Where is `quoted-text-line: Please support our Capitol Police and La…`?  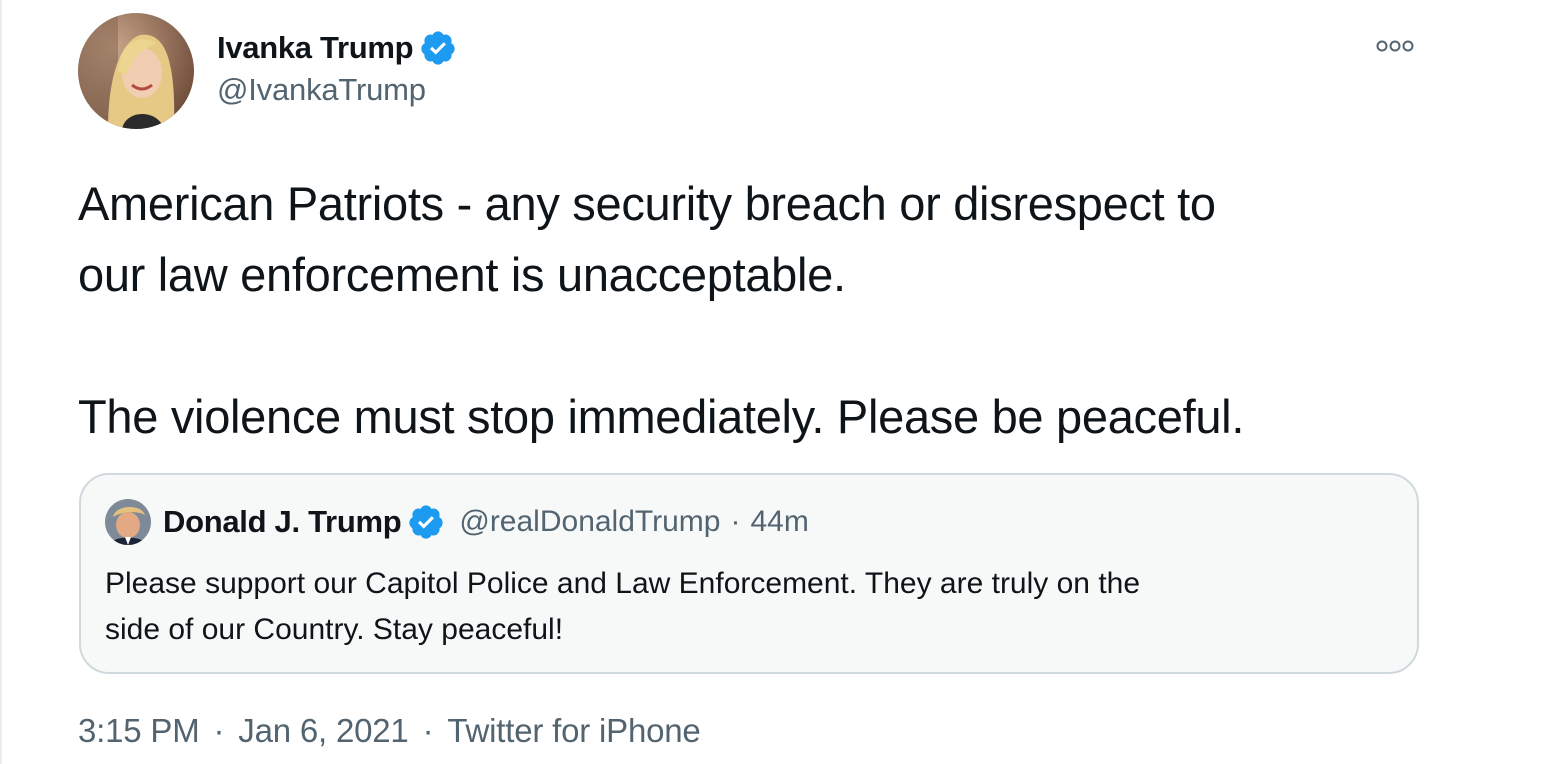
quoted-text-line: Please support our Capitol Police and La… is located at coordinates (623, 583).